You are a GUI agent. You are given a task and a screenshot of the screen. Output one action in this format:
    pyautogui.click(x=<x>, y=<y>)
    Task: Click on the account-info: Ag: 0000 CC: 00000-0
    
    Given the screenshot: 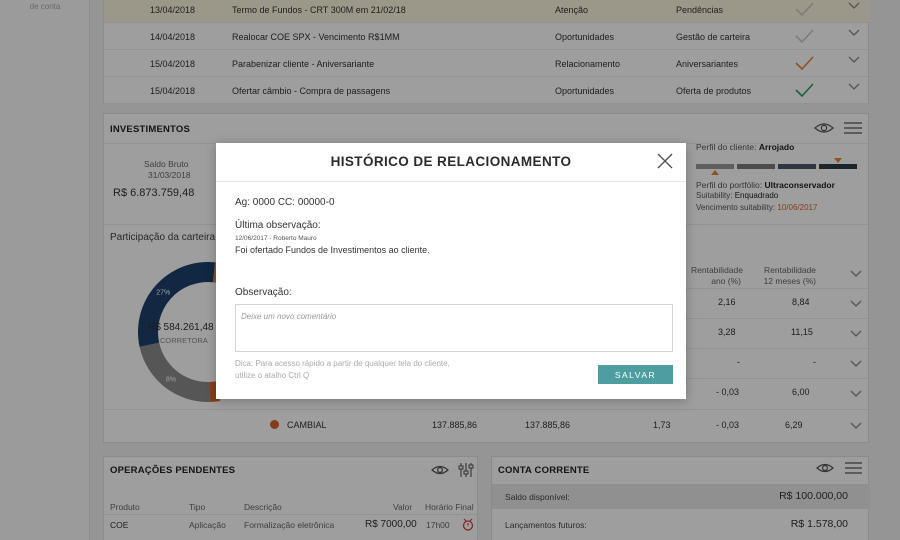 What is the action you would take?
    pyautogui.click(x=285, y=202)
    